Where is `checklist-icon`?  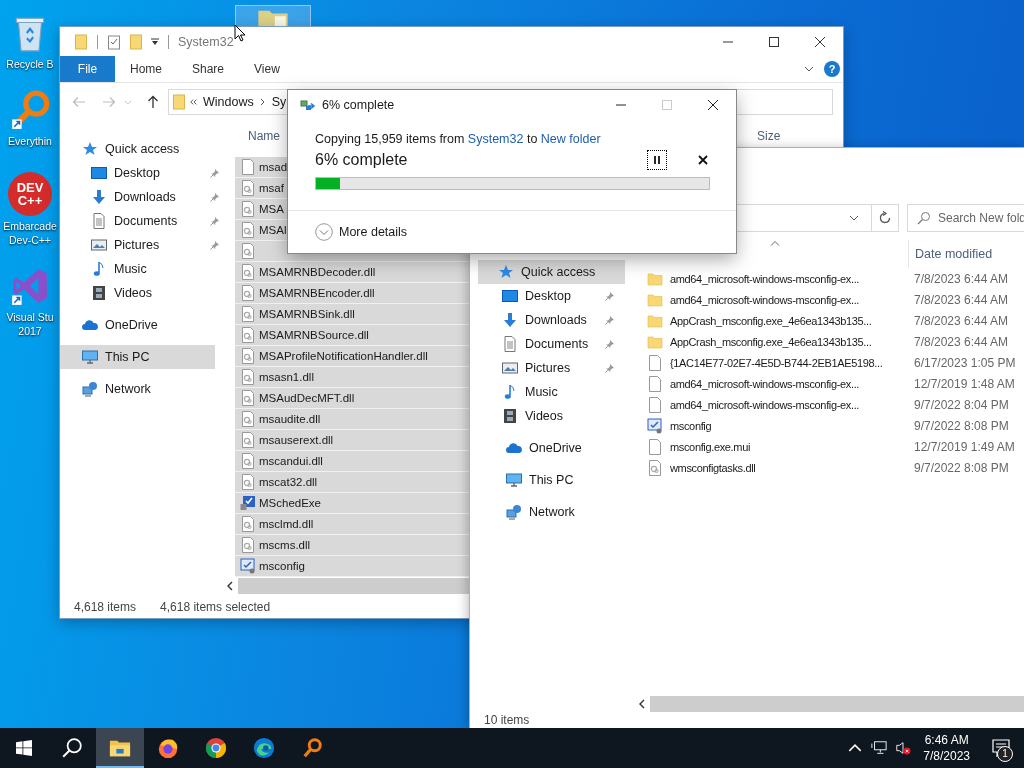 checklist-icon is located at coordinates (114, 41).